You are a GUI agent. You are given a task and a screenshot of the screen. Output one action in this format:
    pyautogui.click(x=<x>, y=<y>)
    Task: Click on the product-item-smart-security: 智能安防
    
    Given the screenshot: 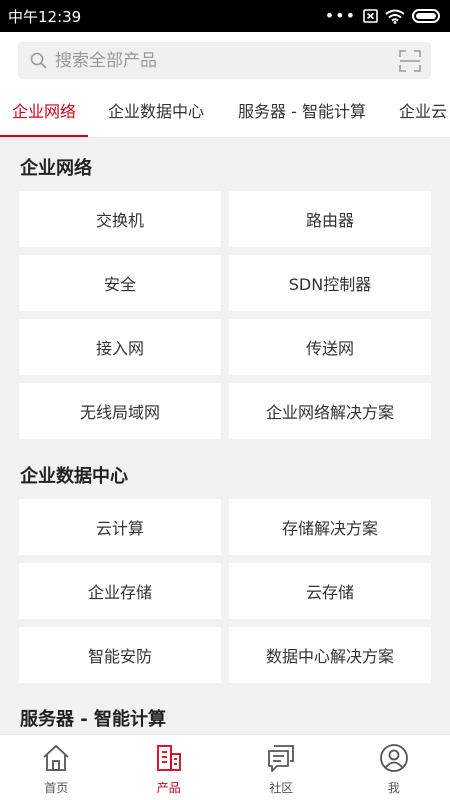 What is the action you would take?
    pyautogui.click(x=120, y=655)
    